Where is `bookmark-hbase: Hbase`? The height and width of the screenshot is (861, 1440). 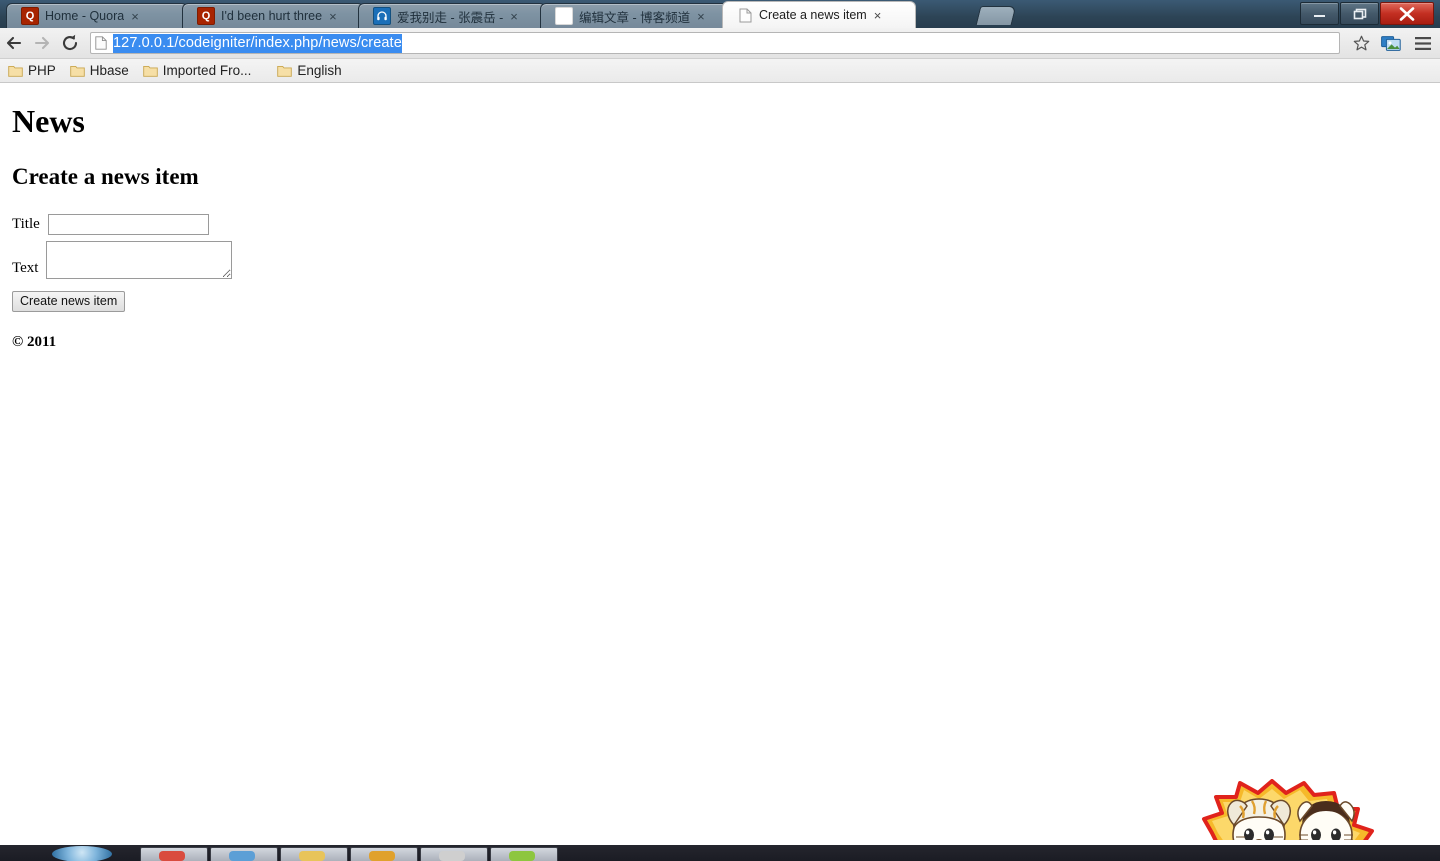
bookmark-hbase: Hbase is located at coordinates (99, 70).